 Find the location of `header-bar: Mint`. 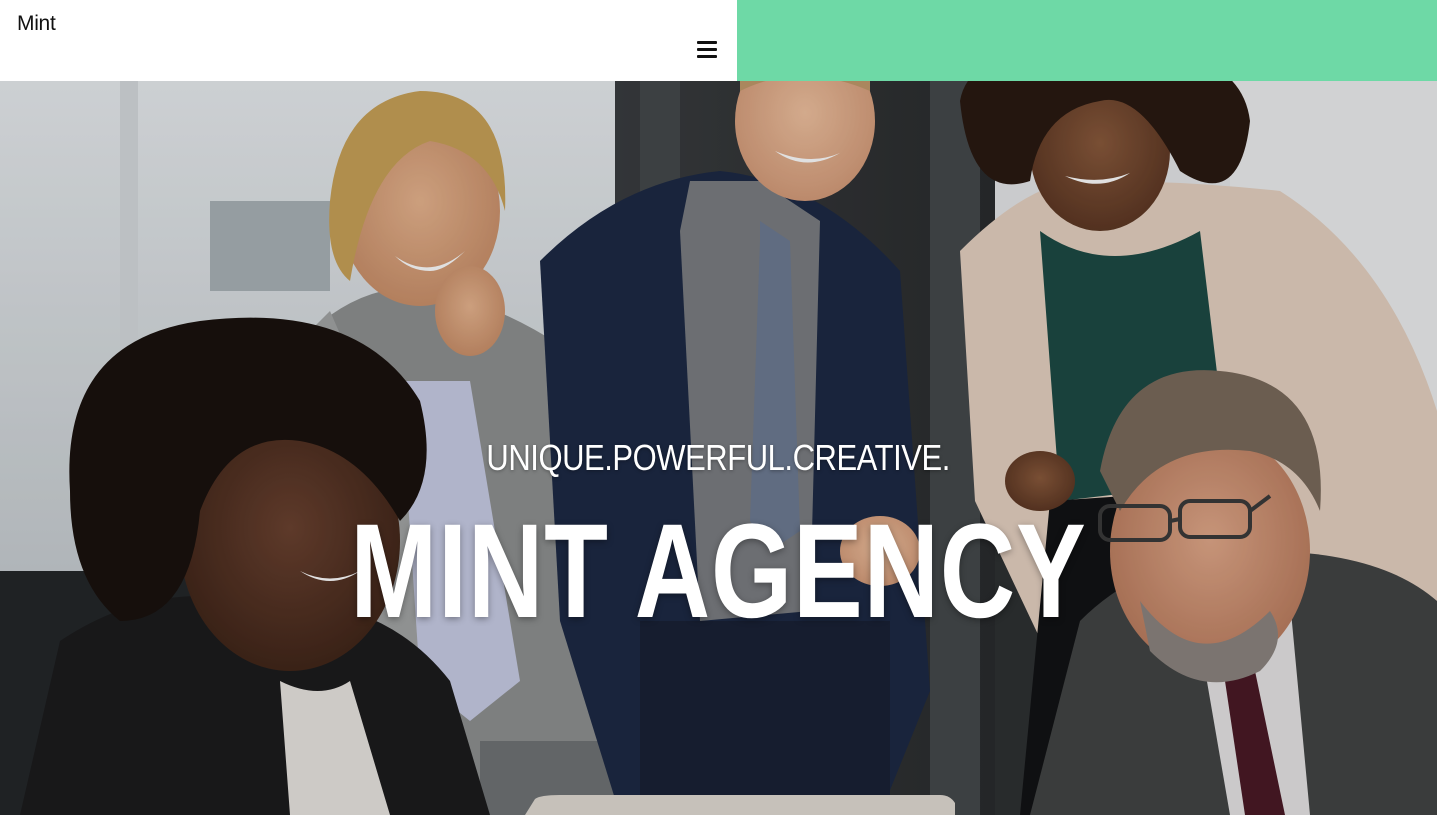

header-bar: Mint is located at coordinates (368, 40).